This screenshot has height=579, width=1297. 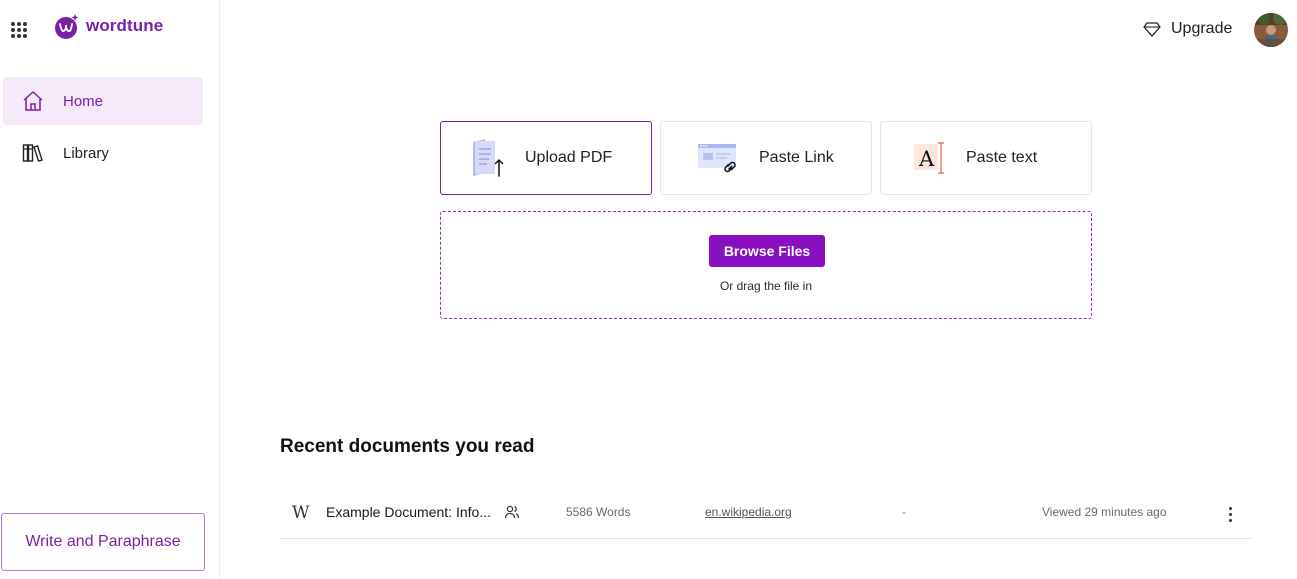 What do you see at coordinates (32, 153) in the screenshot?
I see `library-icon` at bounding box center [32, 153].